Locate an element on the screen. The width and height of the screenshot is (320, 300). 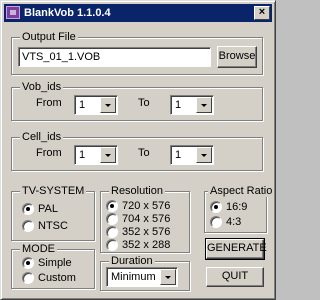
res-704x576-label: 704 x 576 is located at coordinates (146, 219).